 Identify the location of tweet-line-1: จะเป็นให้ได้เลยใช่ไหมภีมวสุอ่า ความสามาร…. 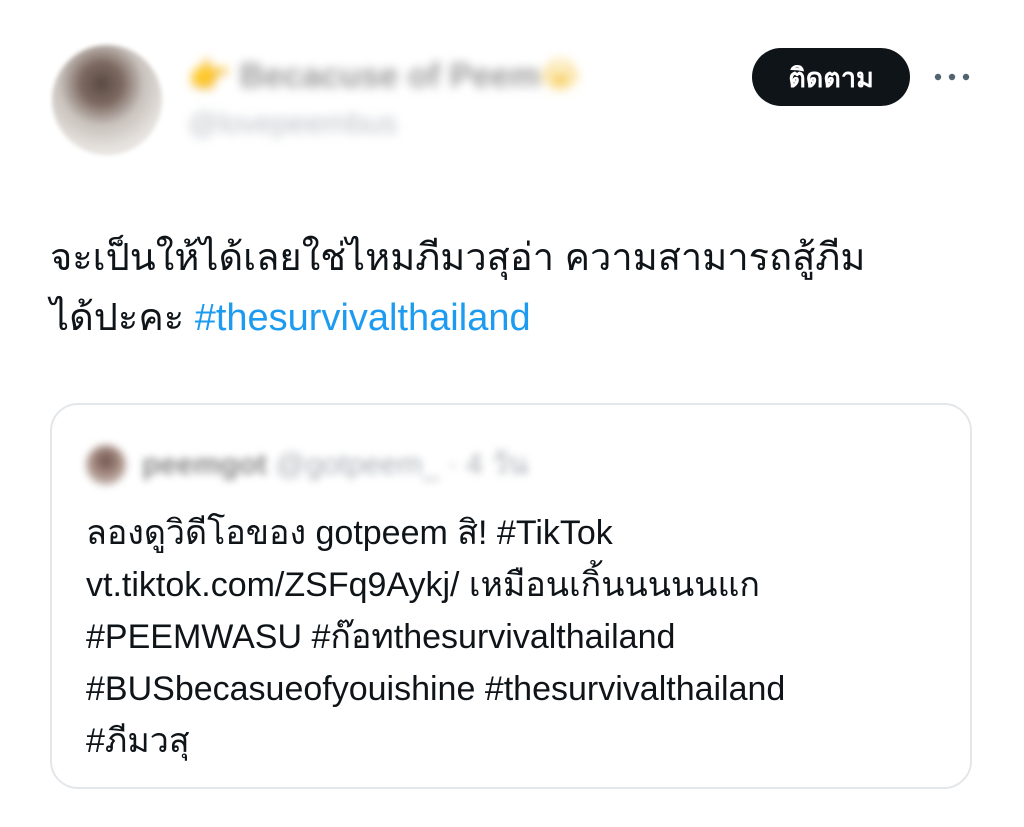
(458, 258).